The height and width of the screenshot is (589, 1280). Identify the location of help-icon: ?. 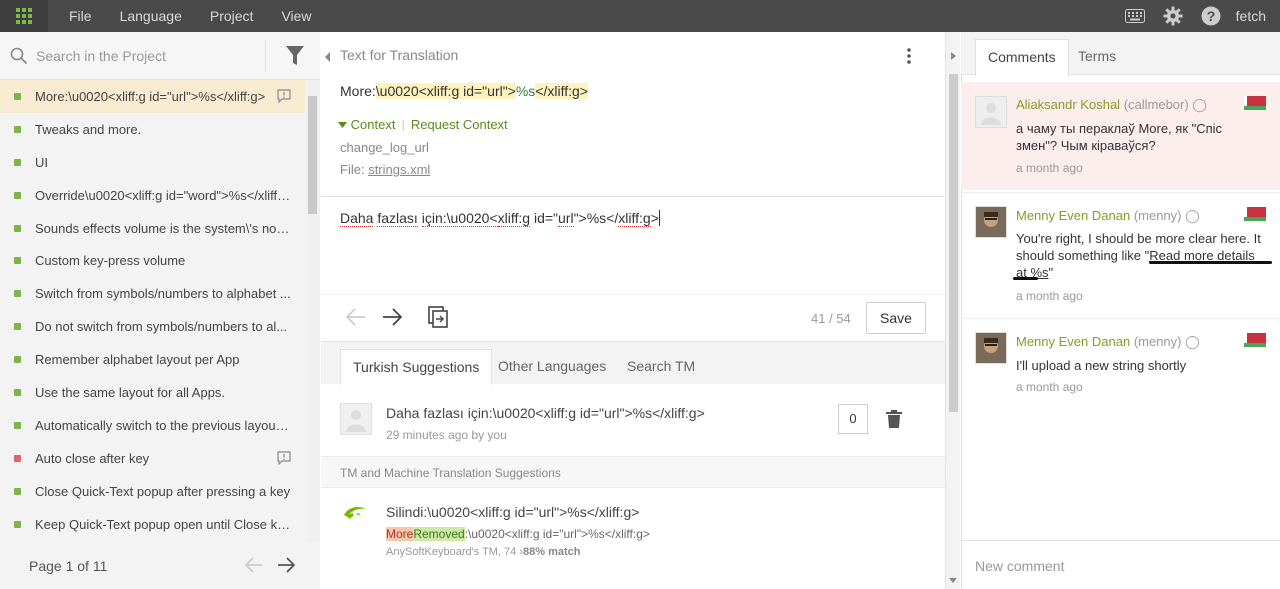
(1211, 16).